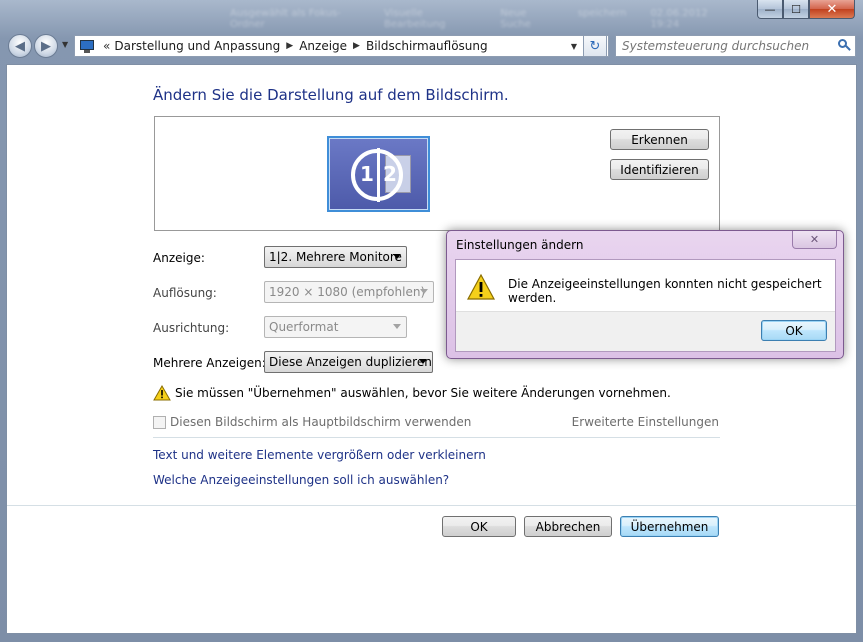 Image resolution: width=863 pixels, height=642 pixels. I want to click on control-panel-display-icon, so click(87, 46).